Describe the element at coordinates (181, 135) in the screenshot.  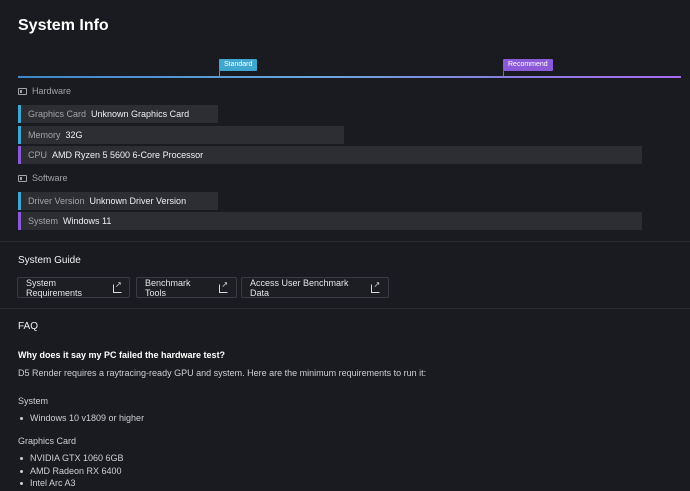
I see `memory-row: Memory 32G` at that location.